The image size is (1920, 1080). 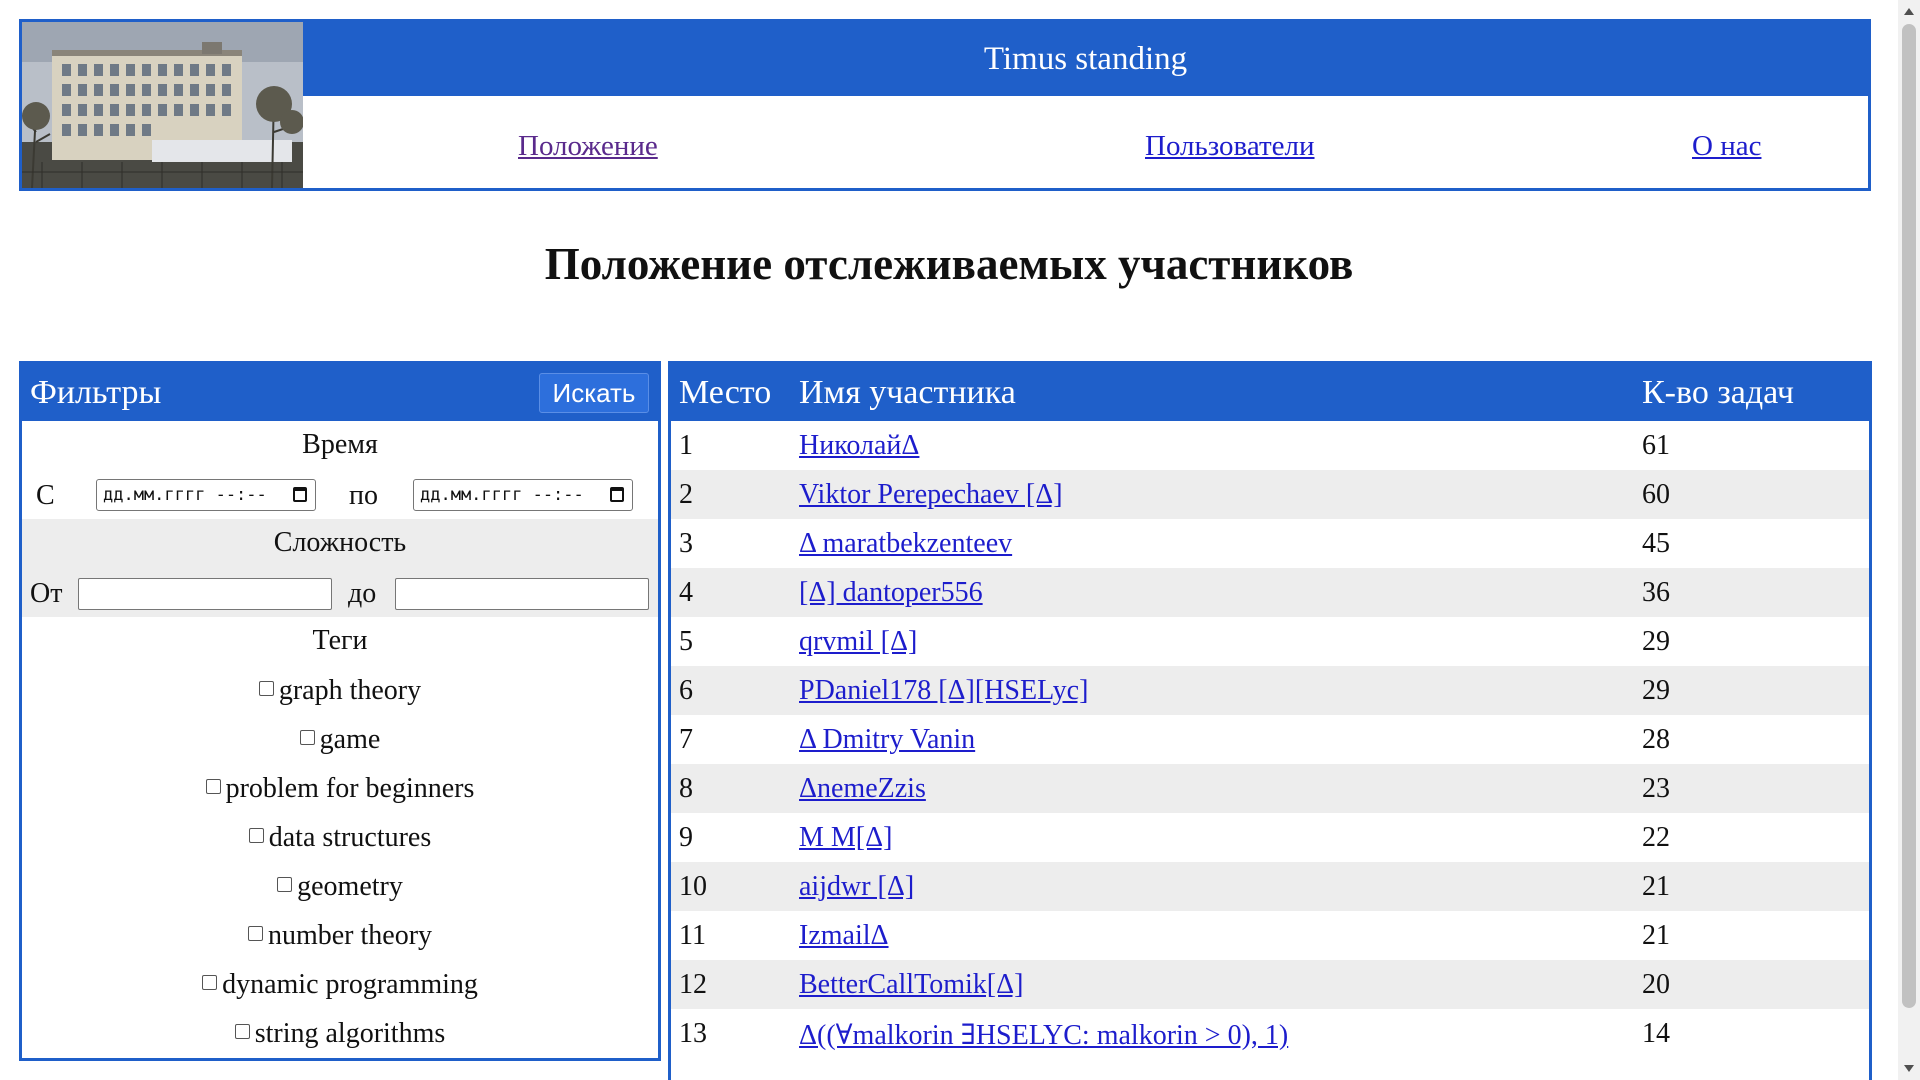 I want to click on tag-dynamic-programming: dynamic programming, so click(x=340, y=984).